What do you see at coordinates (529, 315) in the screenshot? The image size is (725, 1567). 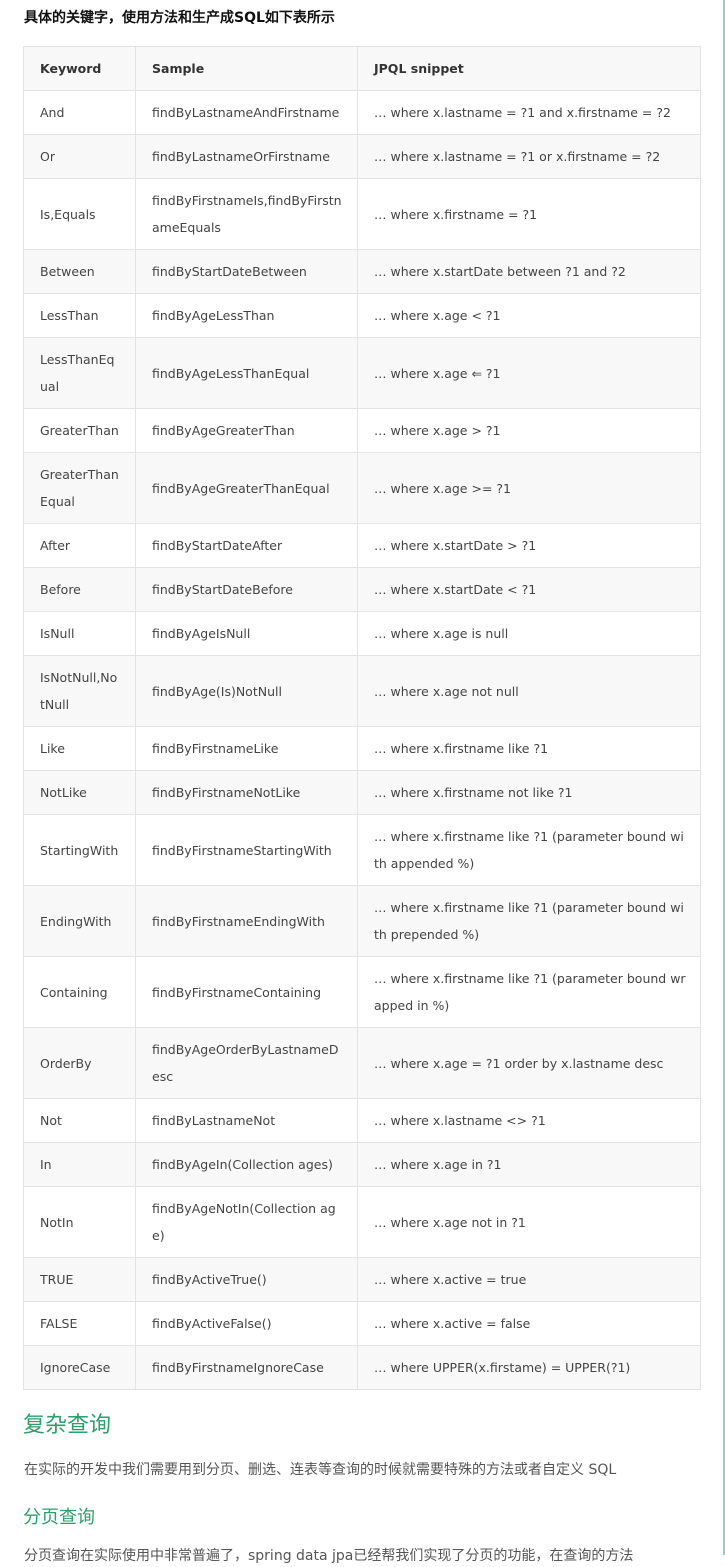 I see `cell-jpql-snippet: … where x.age < ?1` at bounding box center [529, 315].